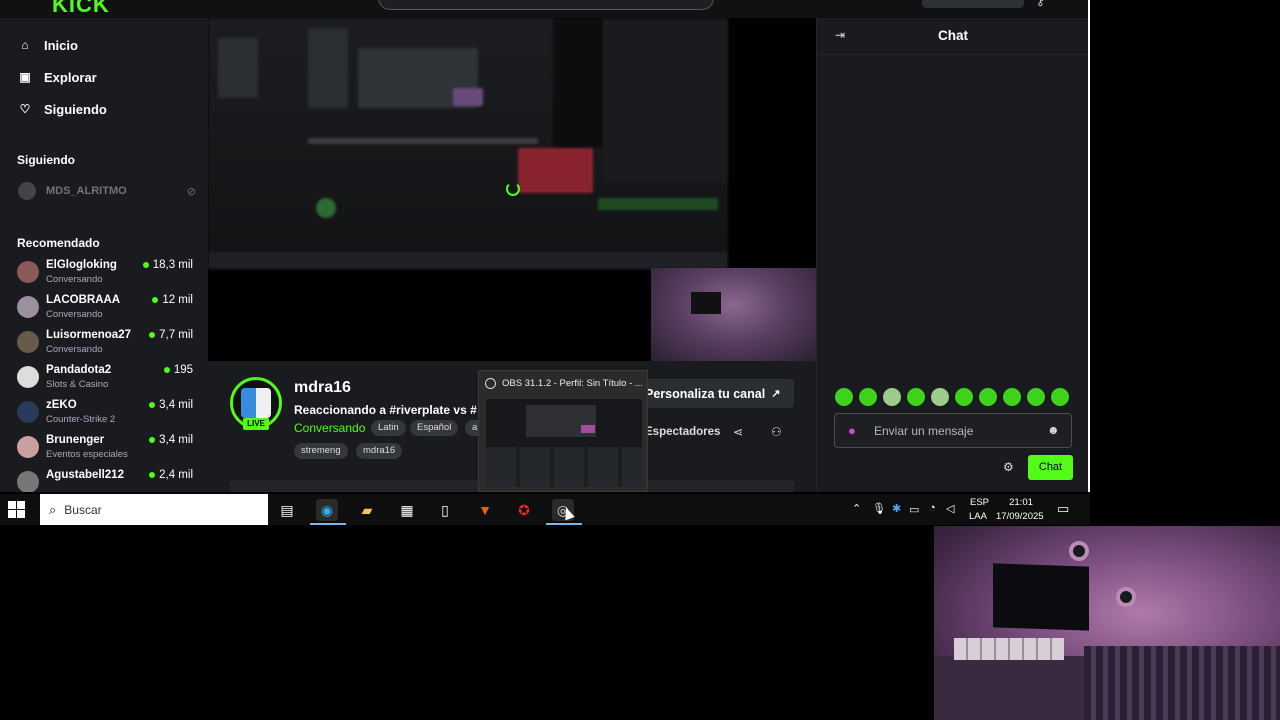  I want to click on channel-name: mdra16, so click(322, 388).